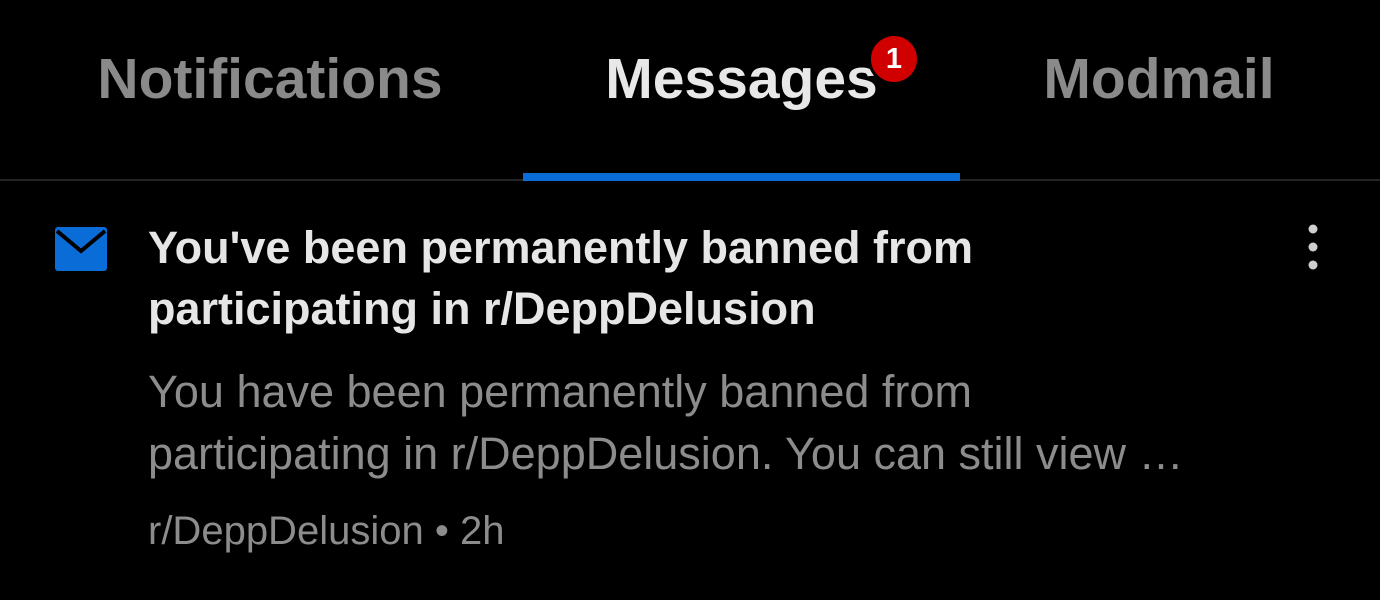 The image size is (1380, 600). I want to click on tab-messages: Messages, so click(741, 90).